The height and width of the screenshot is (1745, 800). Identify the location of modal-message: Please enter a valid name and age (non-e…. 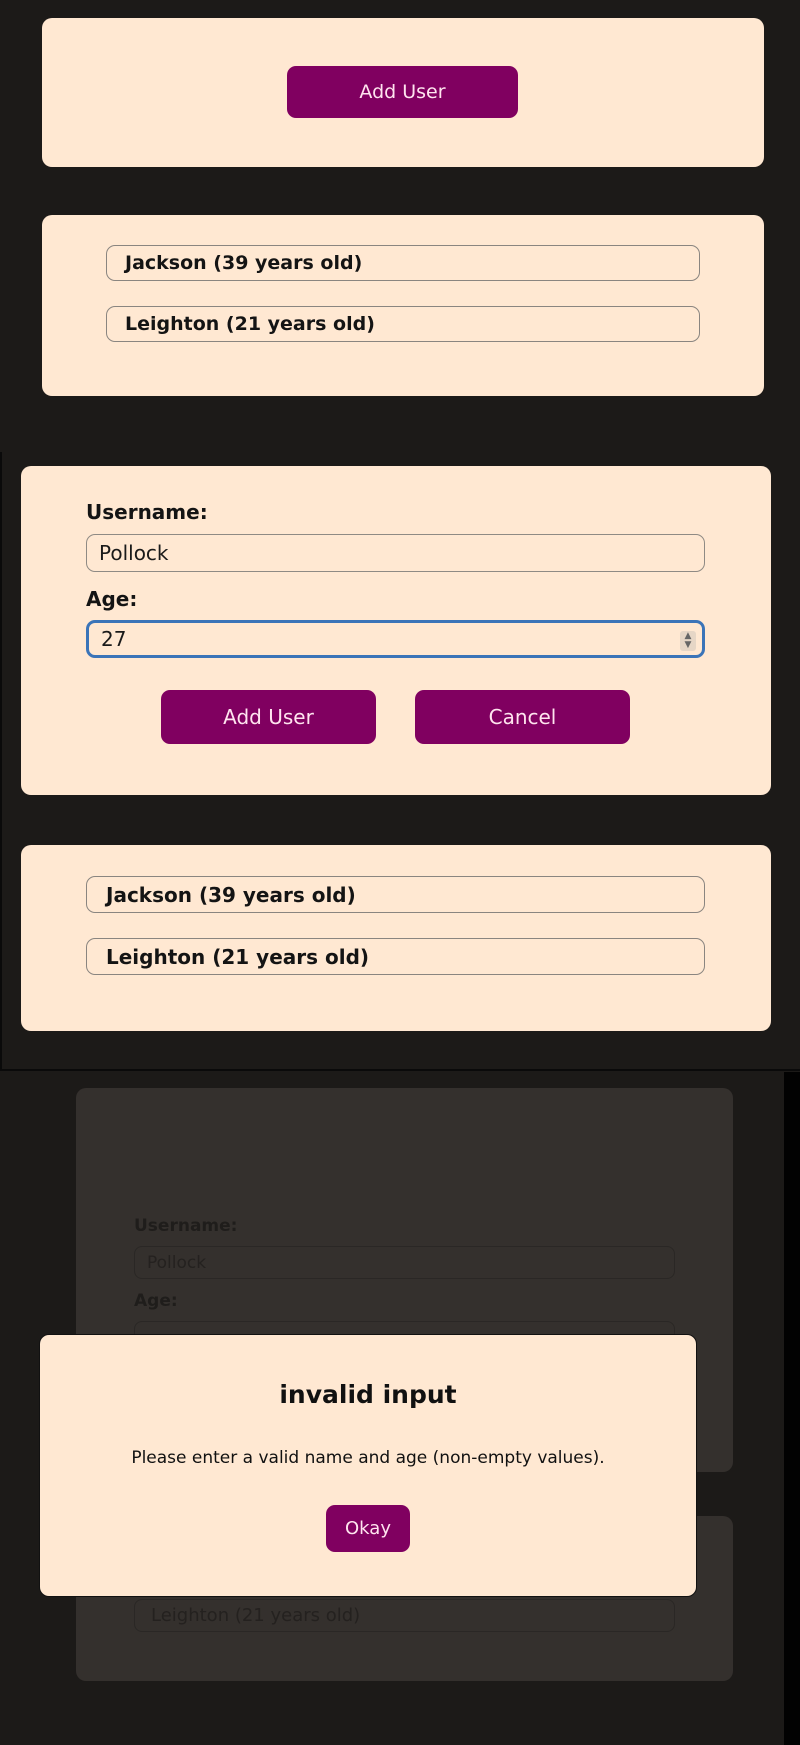
(368, 1458).